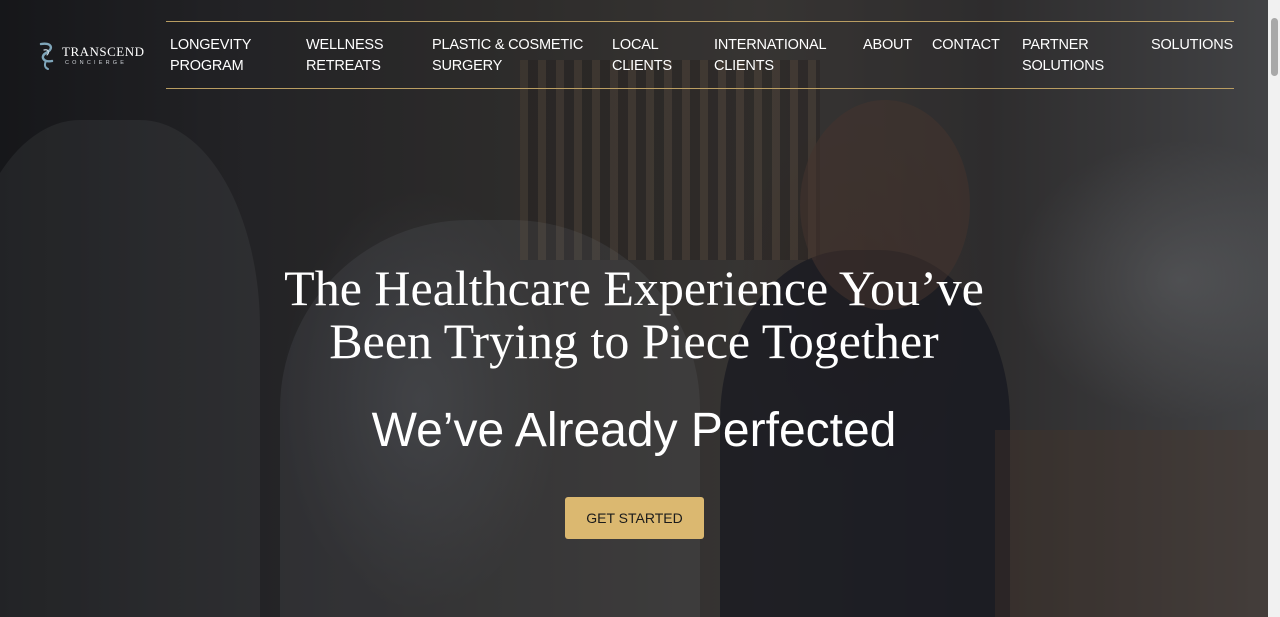 Image resolution: width=1280 pixels, height=617 pixels. Describe the element at coordinates (508, 45) in the screenshot. I see `nav-label-line1: PLASTIC & COSMETIC` at that location.